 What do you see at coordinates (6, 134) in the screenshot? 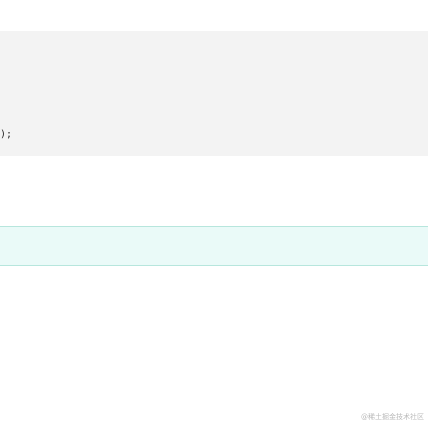
I see `code-line: );` at bounding box center [6, 134].